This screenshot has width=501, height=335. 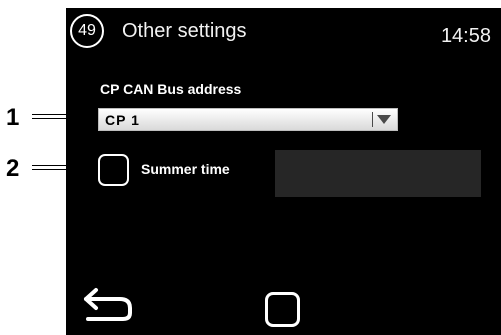 What do you see at coordinates (248, 119) in the screenshot?
I see `can-bus-address-dropdown: CP 1` at bounding box center [248, 119].